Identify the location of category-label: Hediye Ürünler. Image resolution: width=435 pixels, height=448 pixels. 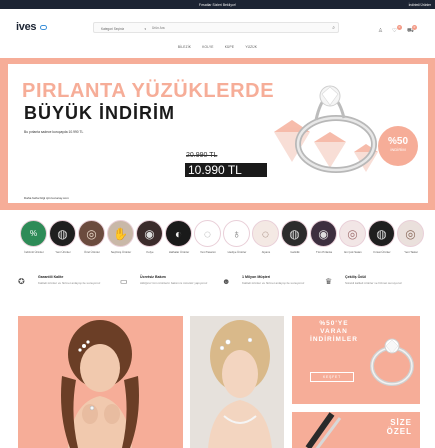
(237, 252).